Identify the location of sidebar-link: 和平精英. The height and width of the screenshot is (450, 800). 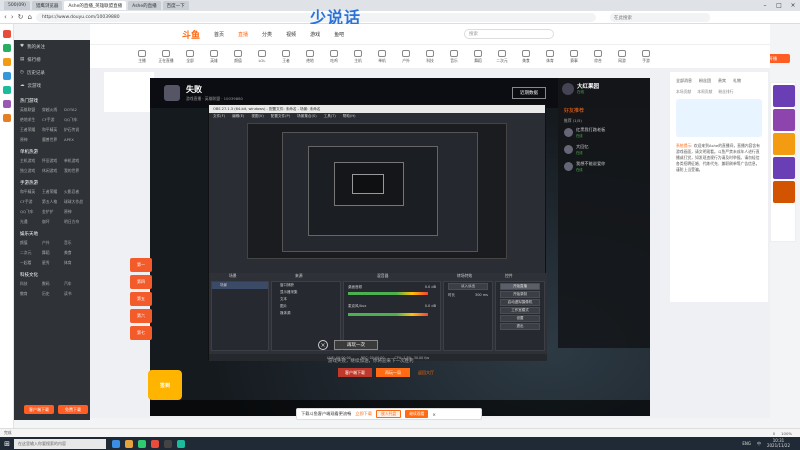
(53, 130).